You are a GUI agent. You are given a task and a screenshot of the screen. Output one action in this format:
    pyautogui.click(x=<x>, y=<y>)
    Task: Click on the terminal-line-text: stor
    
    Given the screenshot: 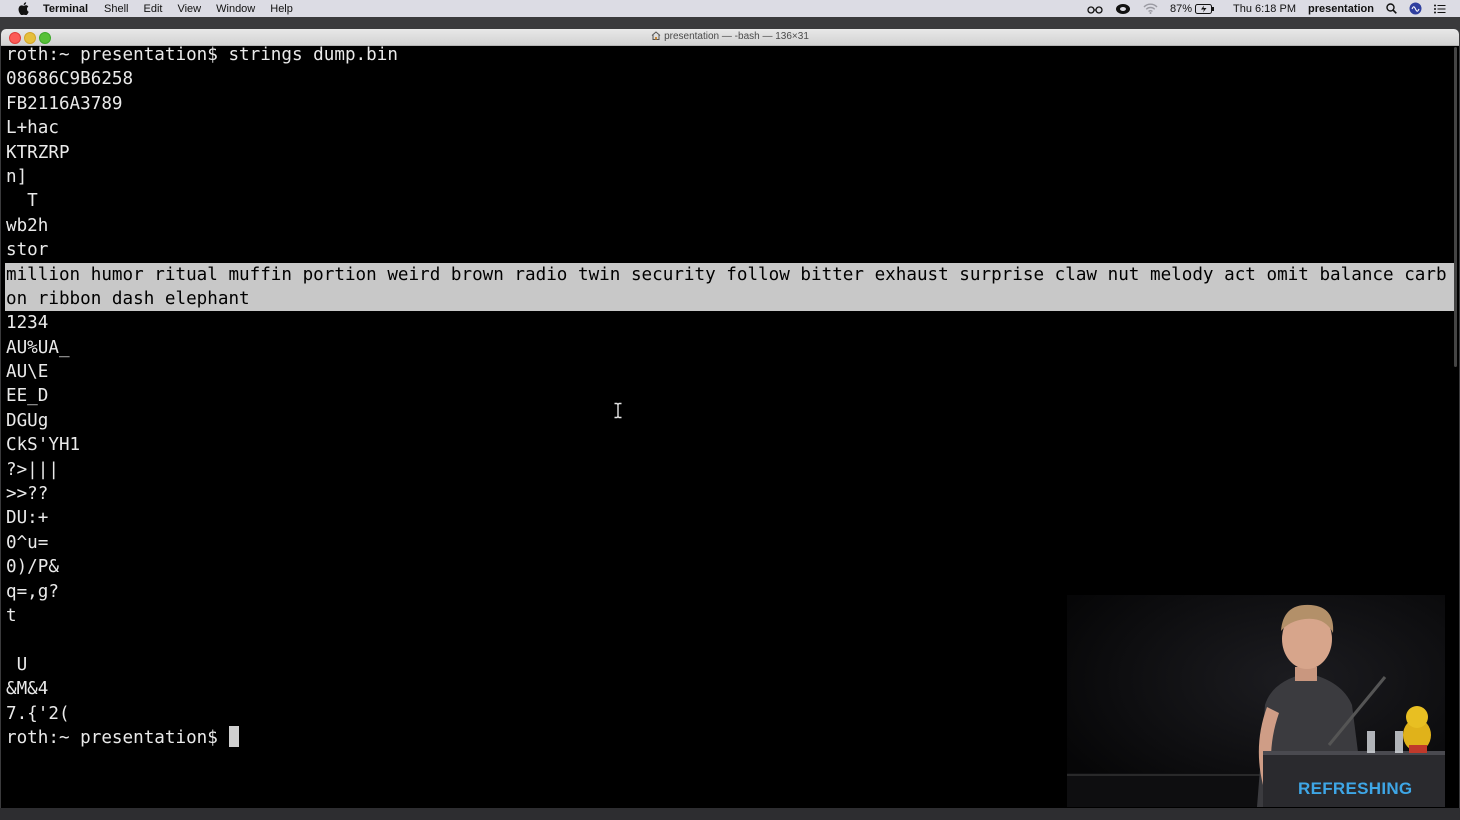 What is the action you would take?
    pyautogui.click(x=27, y=250)
    